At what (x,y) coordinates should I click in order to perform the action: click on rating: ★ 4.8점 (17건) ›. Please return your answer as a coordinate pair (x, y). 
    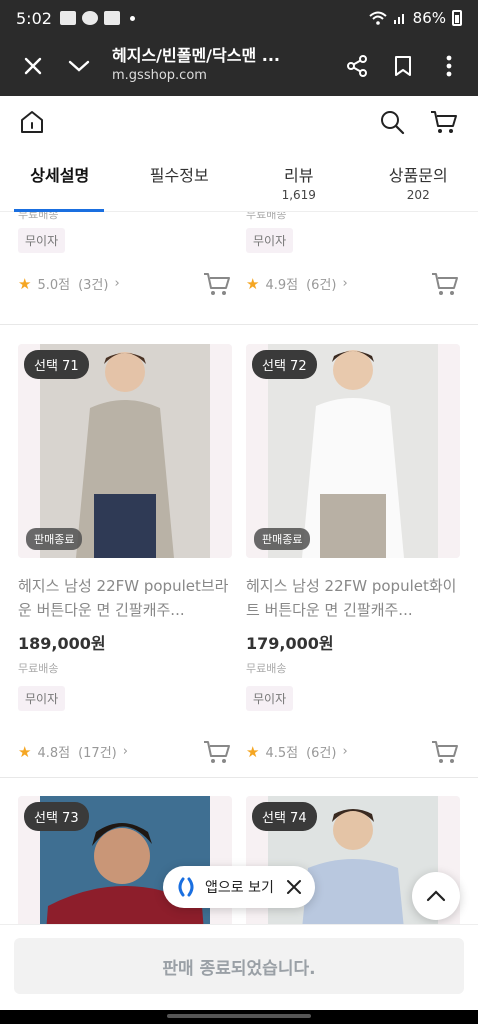
    Looking at the image, I should click on (73, 752).